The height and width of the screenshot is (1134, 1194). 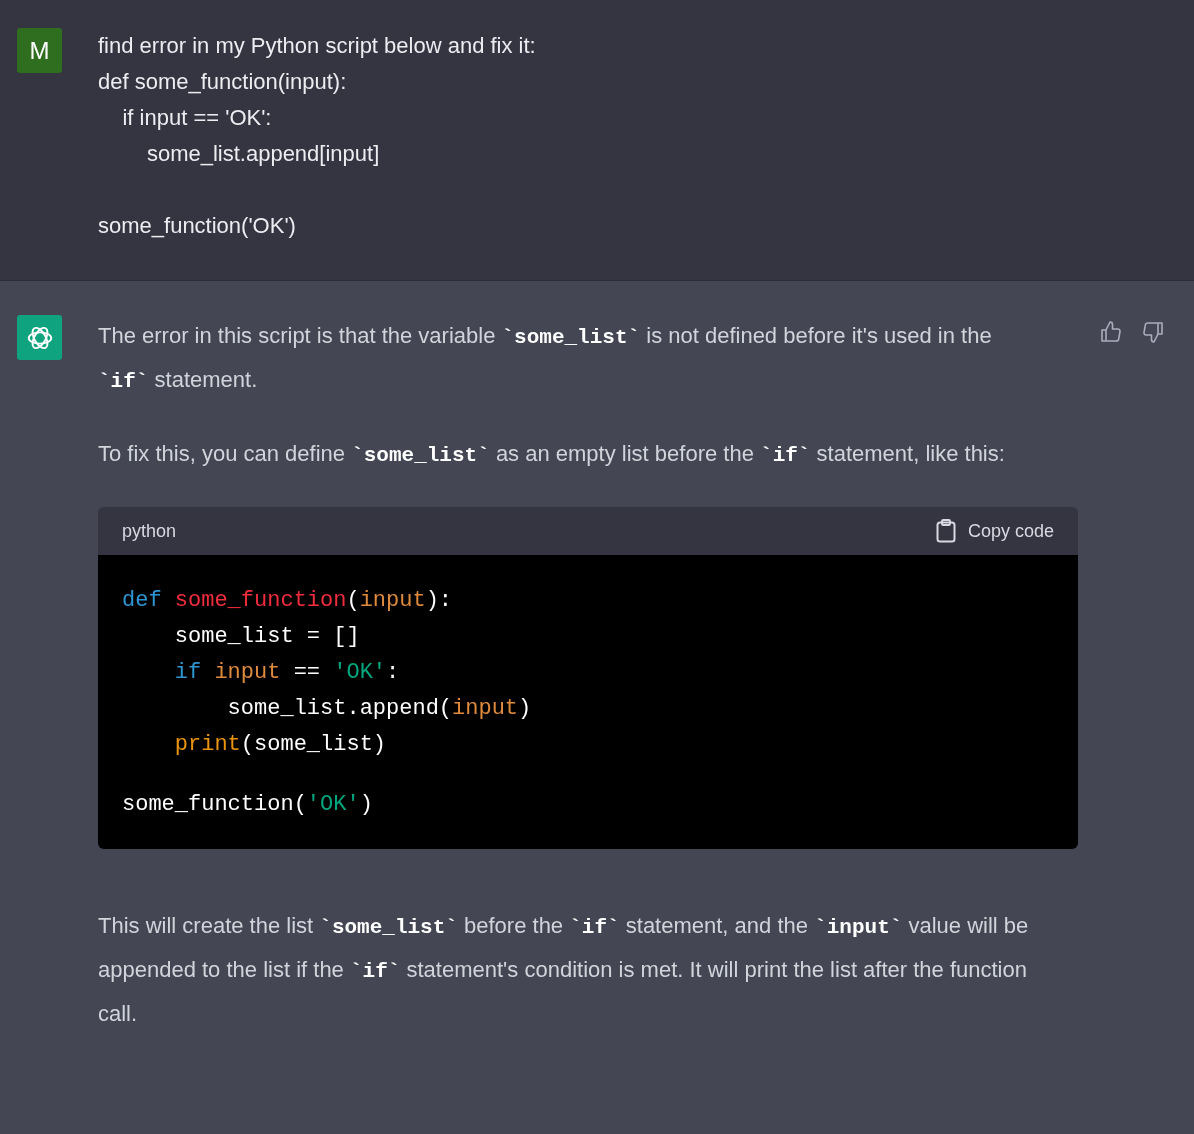 I want to click on thumbs-down-icon, so click(x=1153, y=332).